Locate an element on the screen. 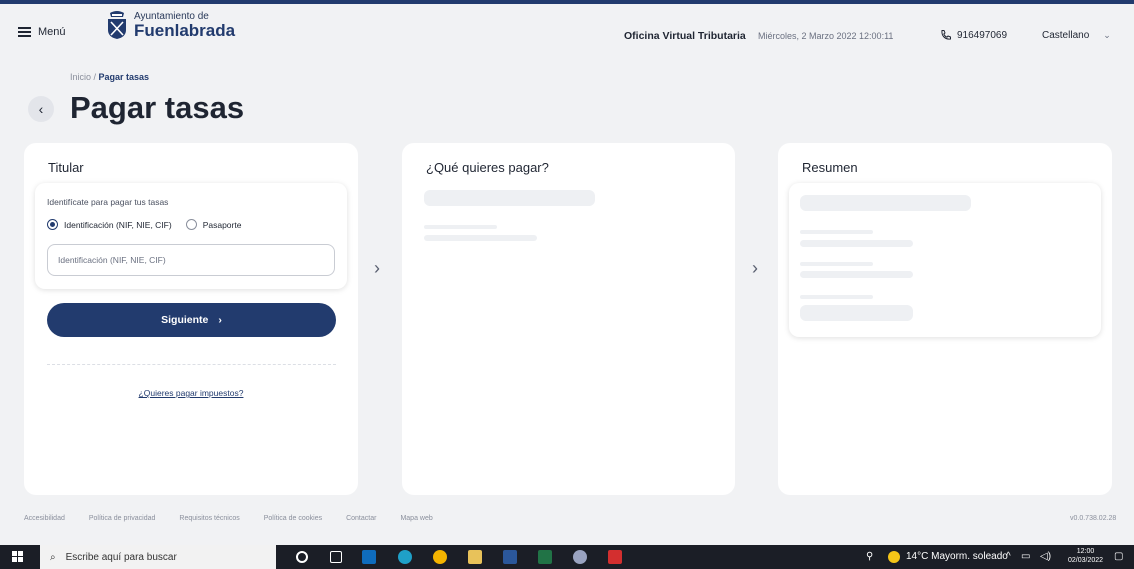 The width and height of the screenshot is (1134, 569). taskbar-search: ⌕ Escribe aquí para buscar is located at coordinates (158, 557).